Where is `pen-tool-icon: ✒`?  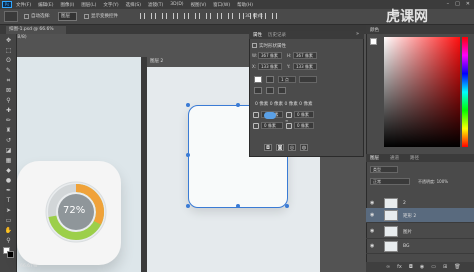
pen-tool-icon: ✒ is located at coordinates (8, 190).